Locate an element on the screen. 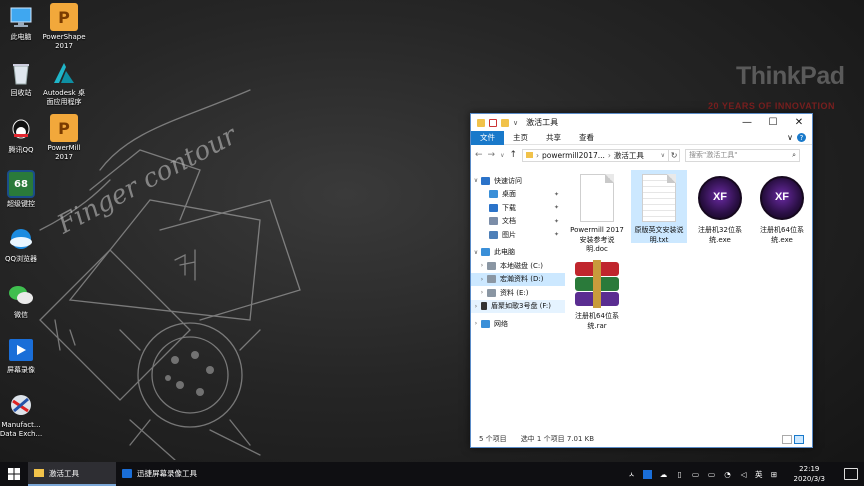 Image resolution: width=864 pixels, height=486 pixels. desktop-icon-recycle-bin: 回收站 is located at coordinates (22, 78).